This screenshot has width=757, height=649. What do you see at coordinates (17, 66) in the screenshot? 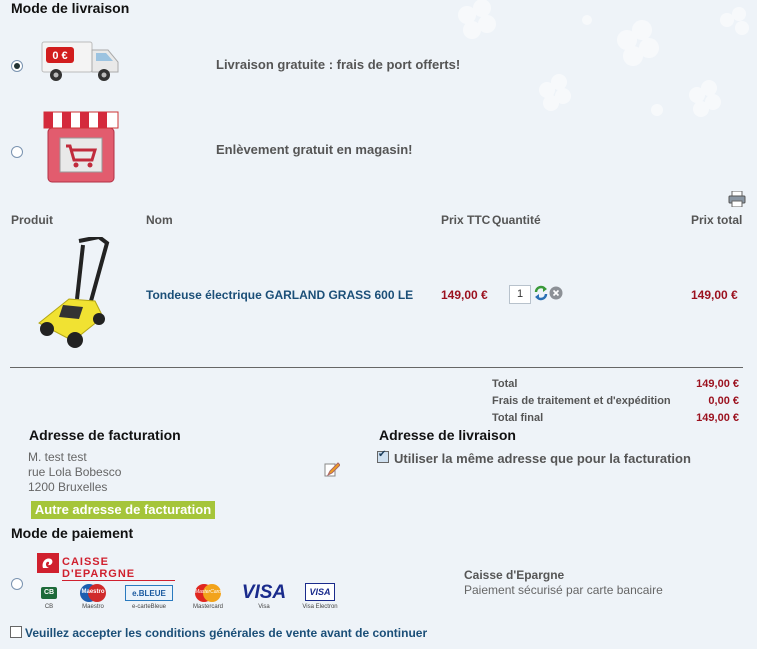
I see `shipping-option-delivery-radio` at bounding box center [17, 66].